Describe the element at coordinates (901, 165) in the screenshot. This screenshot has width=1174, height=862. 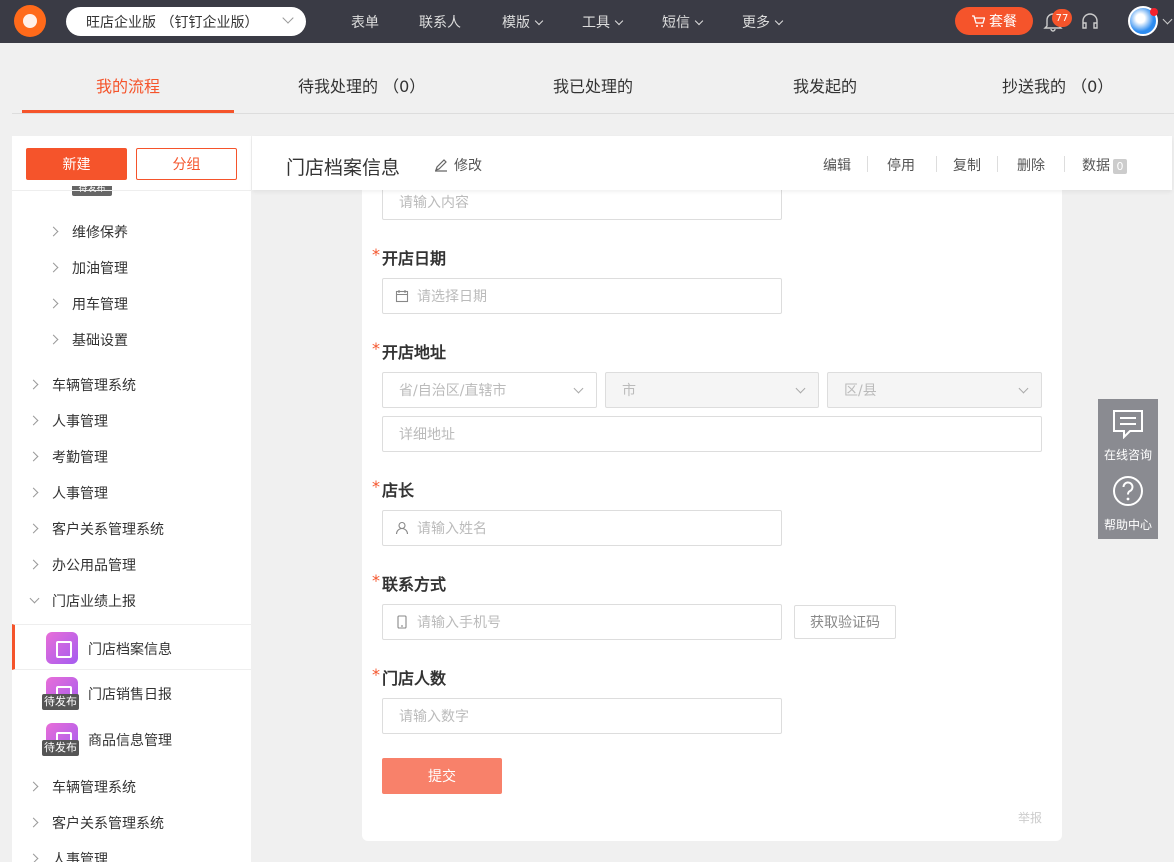
I see `disable-button: 停用` at that location.